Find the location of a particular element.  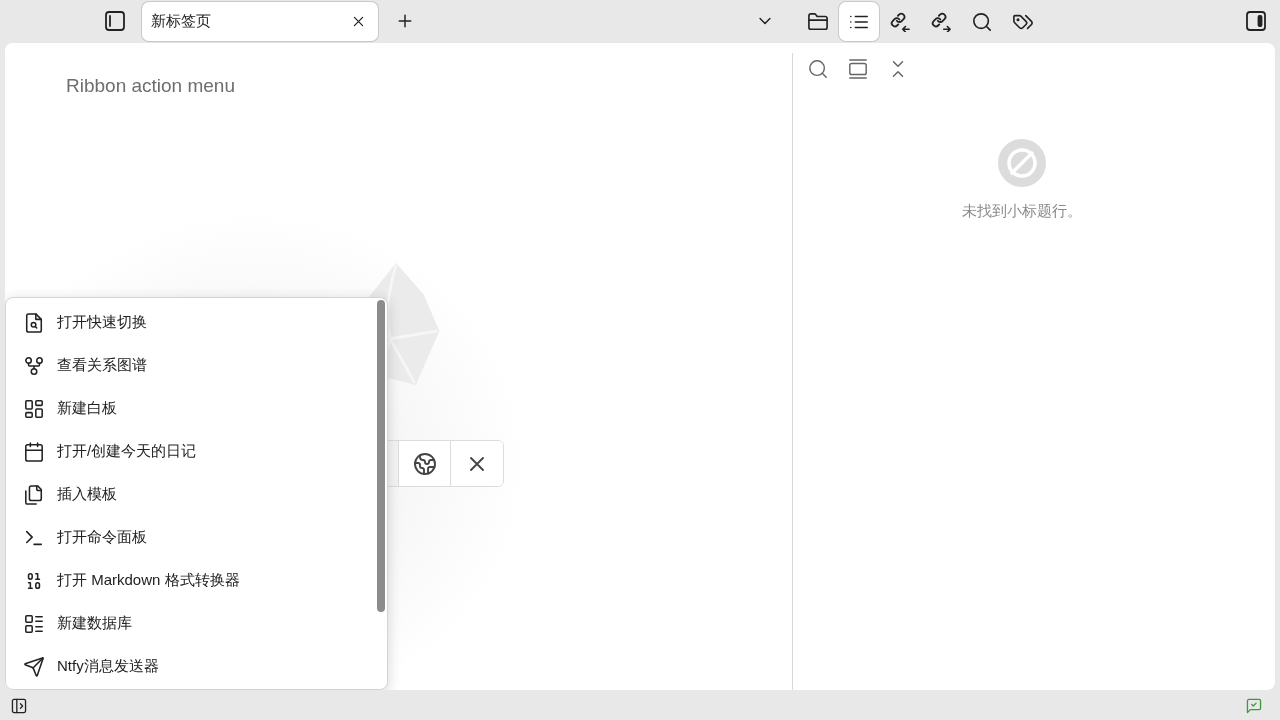

link-arrow-left-icon is located at coordinates (900, 21).